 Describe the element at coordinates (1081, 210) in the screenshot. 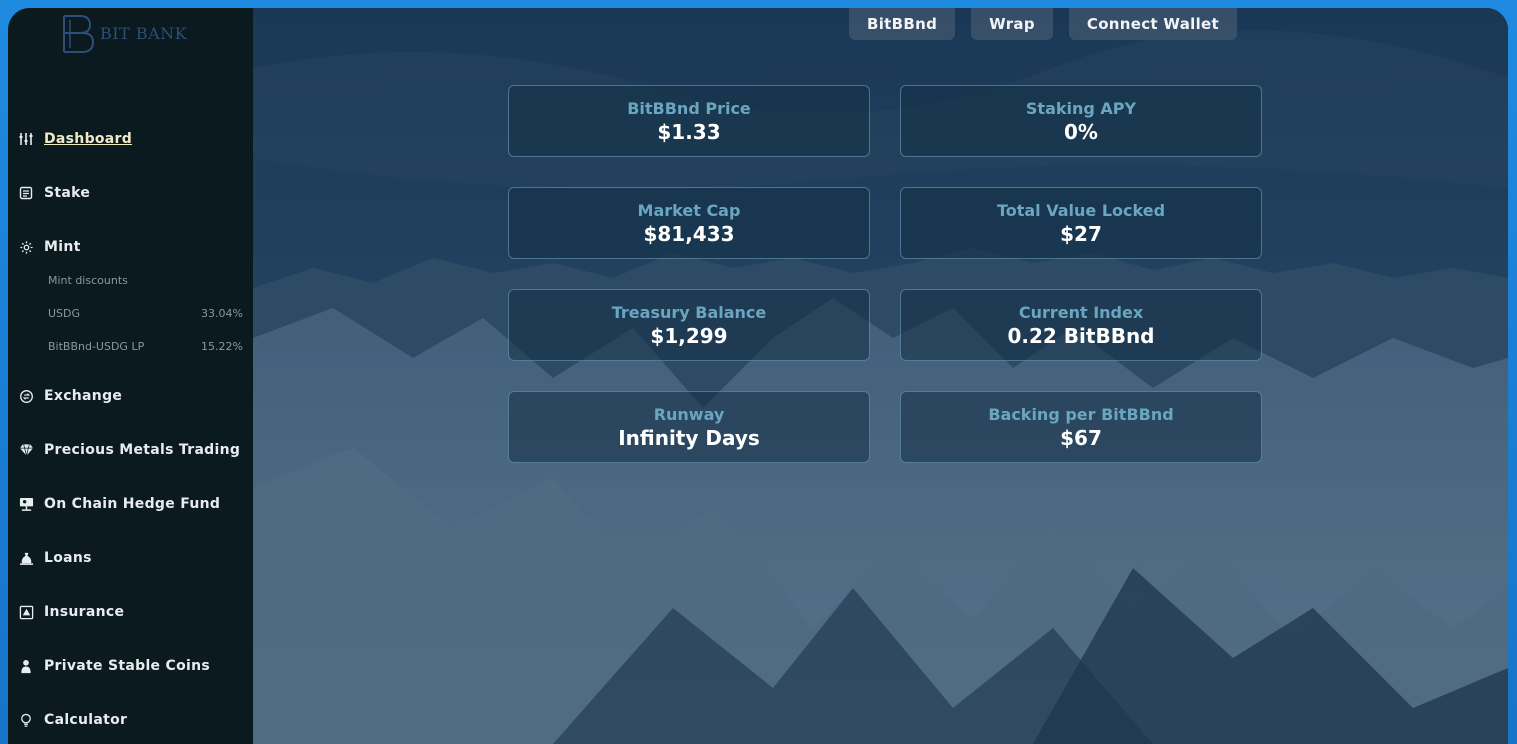

I see `stat-title: Total Value Locked` at that location.